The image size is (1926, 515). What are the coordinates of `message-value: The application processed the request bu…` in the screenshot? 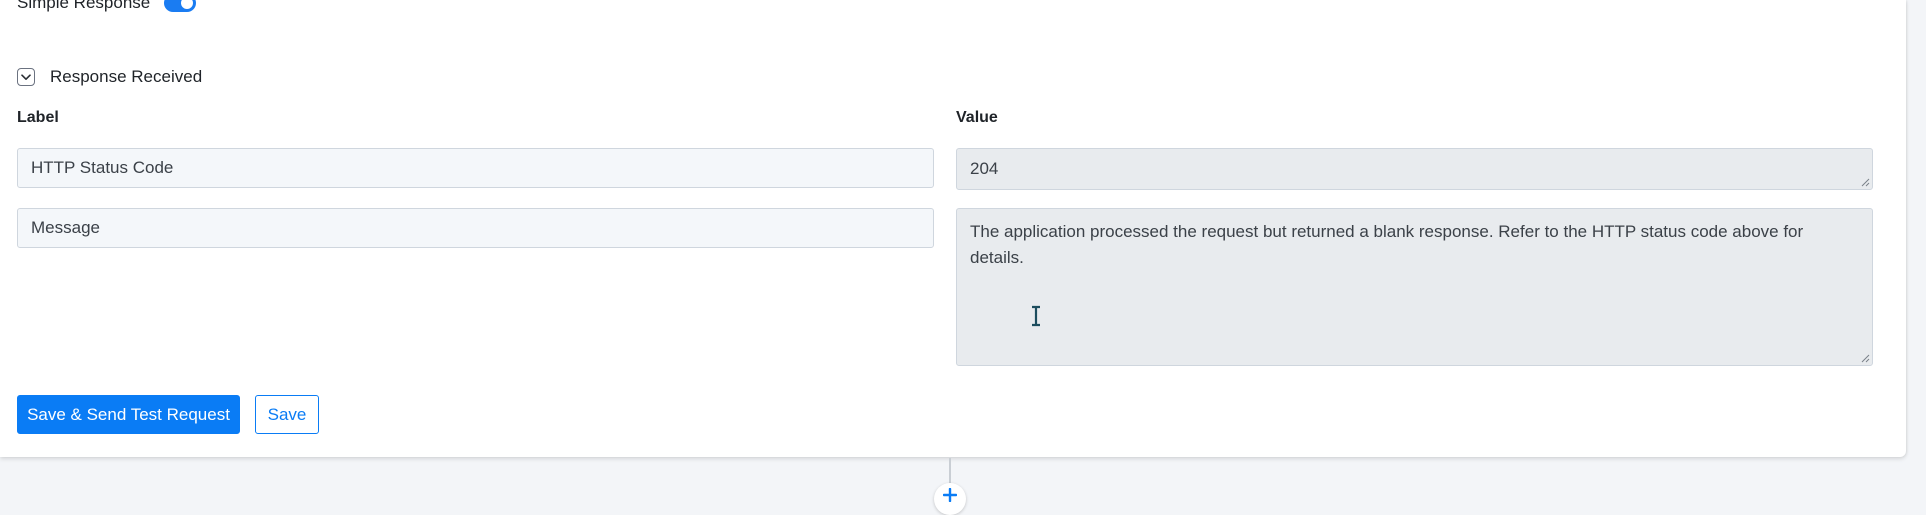 It's located at (1387, 244).